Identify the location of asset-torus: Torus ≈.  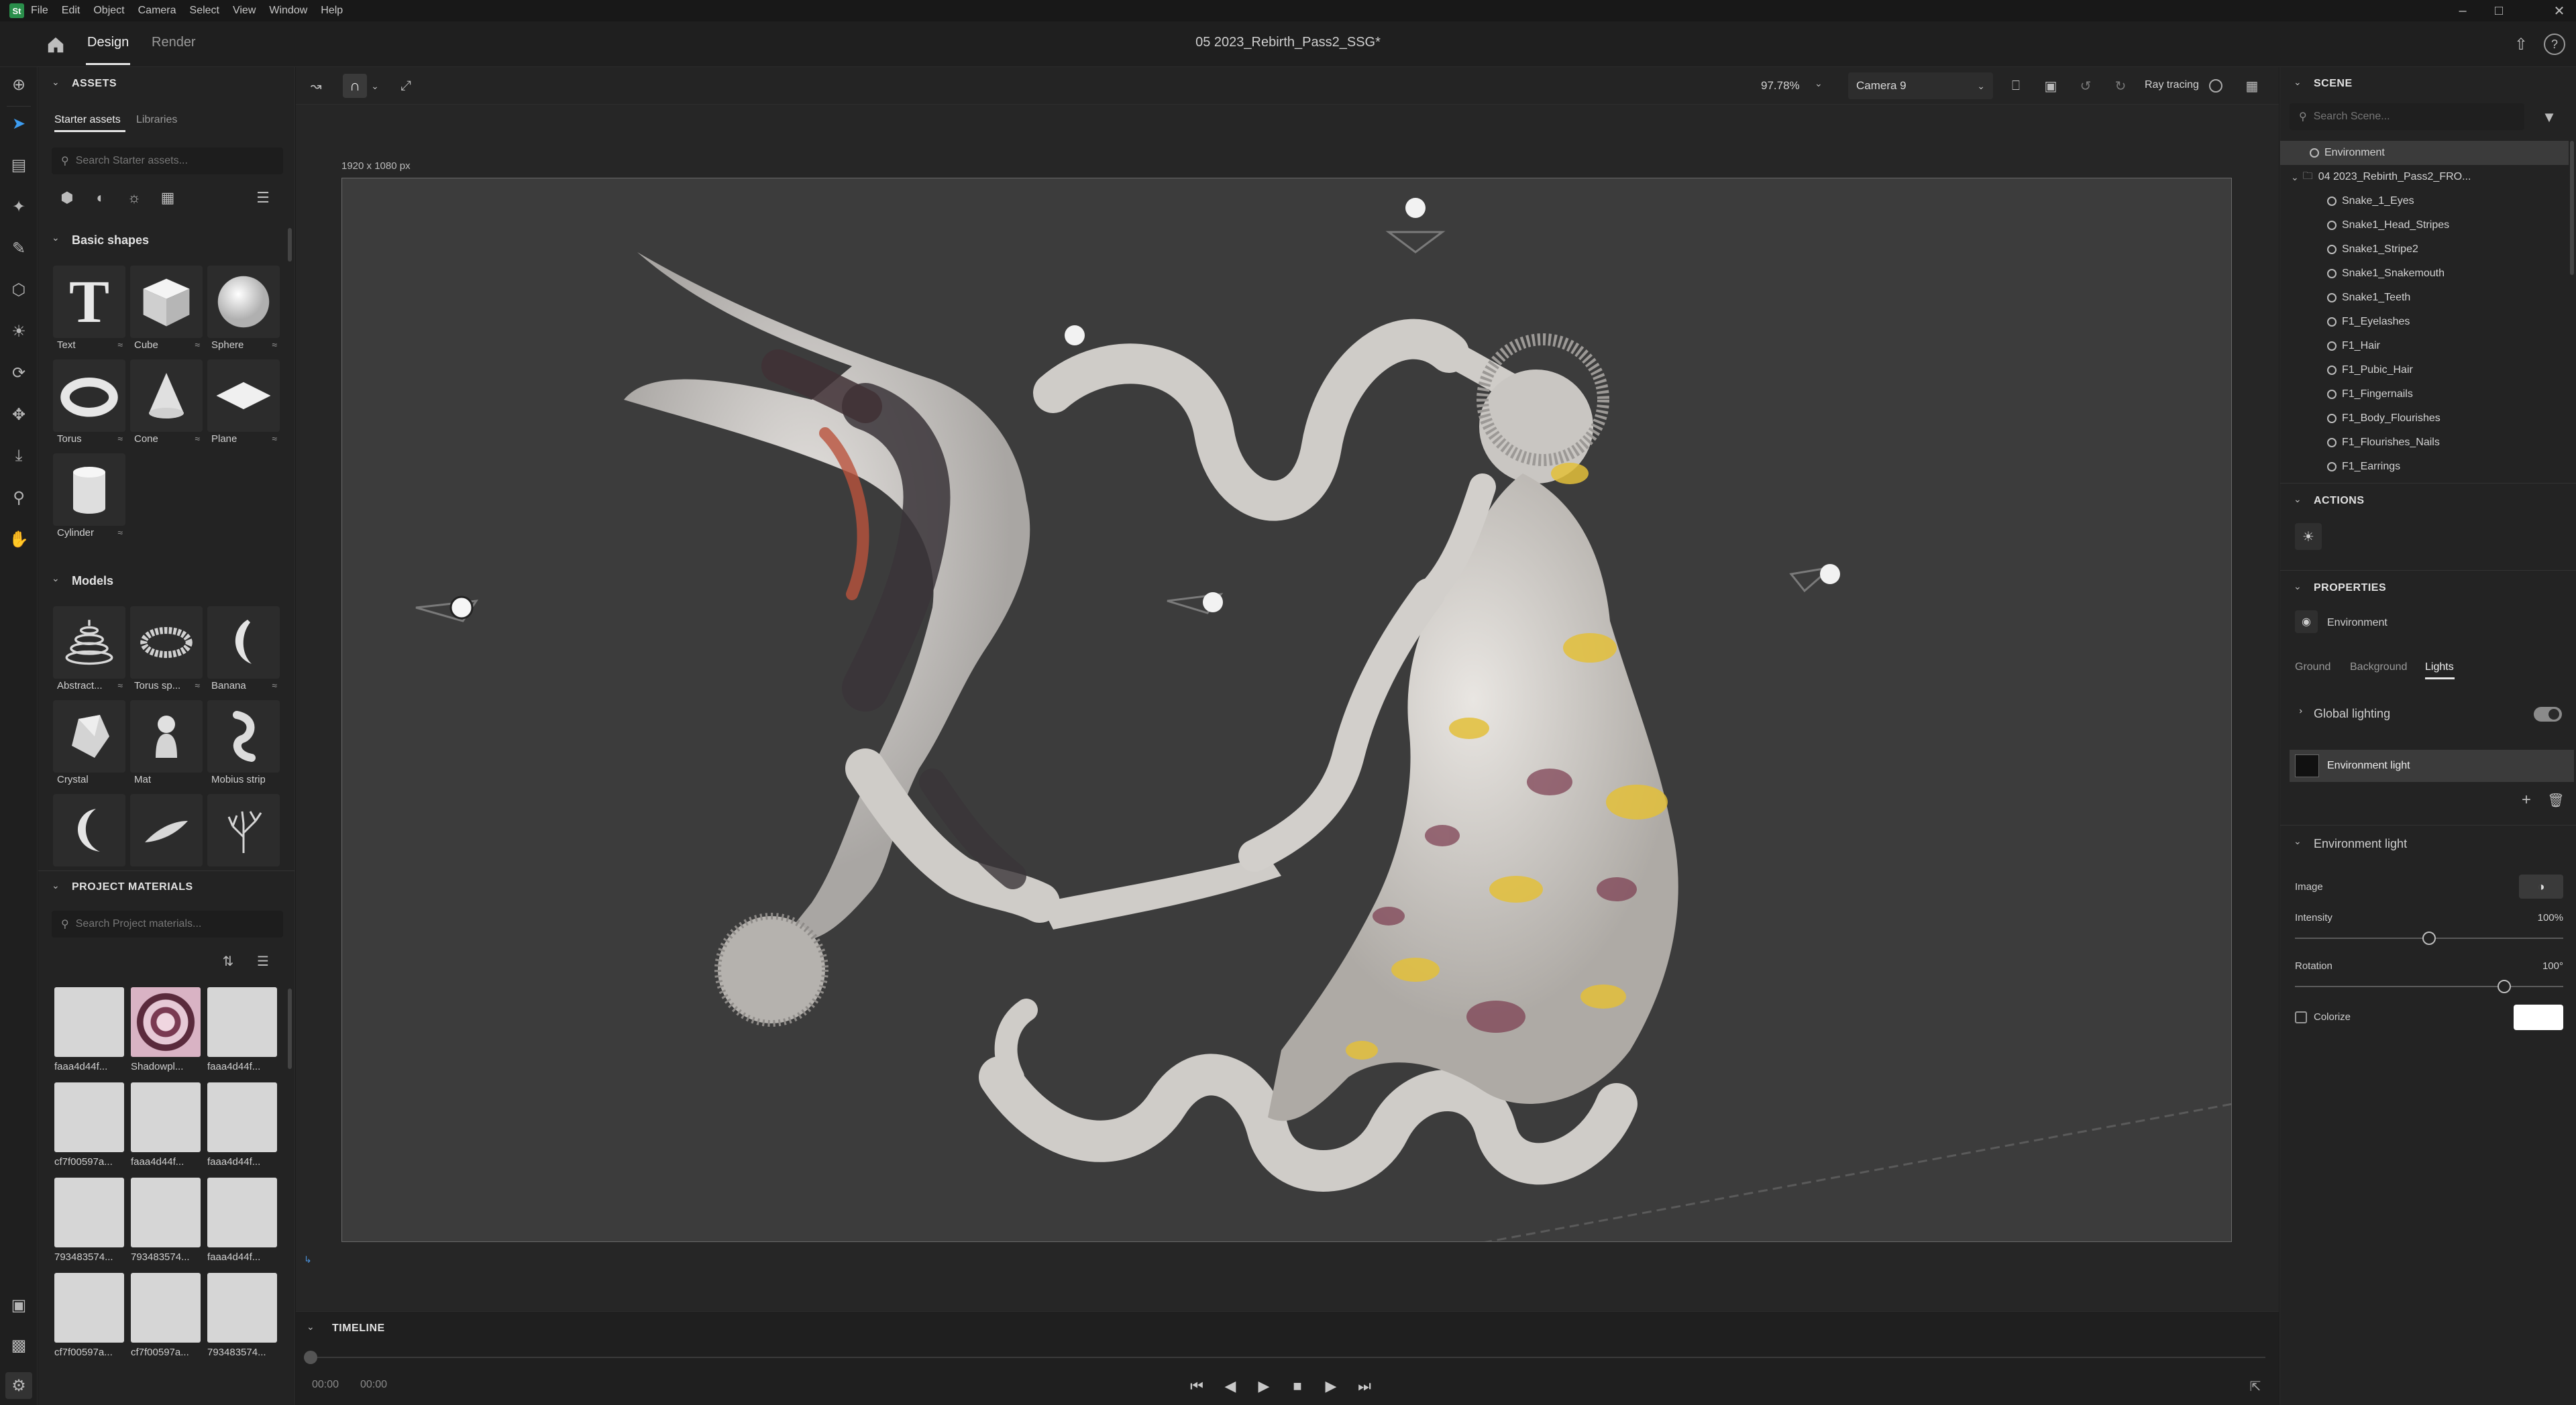
(89, 403).